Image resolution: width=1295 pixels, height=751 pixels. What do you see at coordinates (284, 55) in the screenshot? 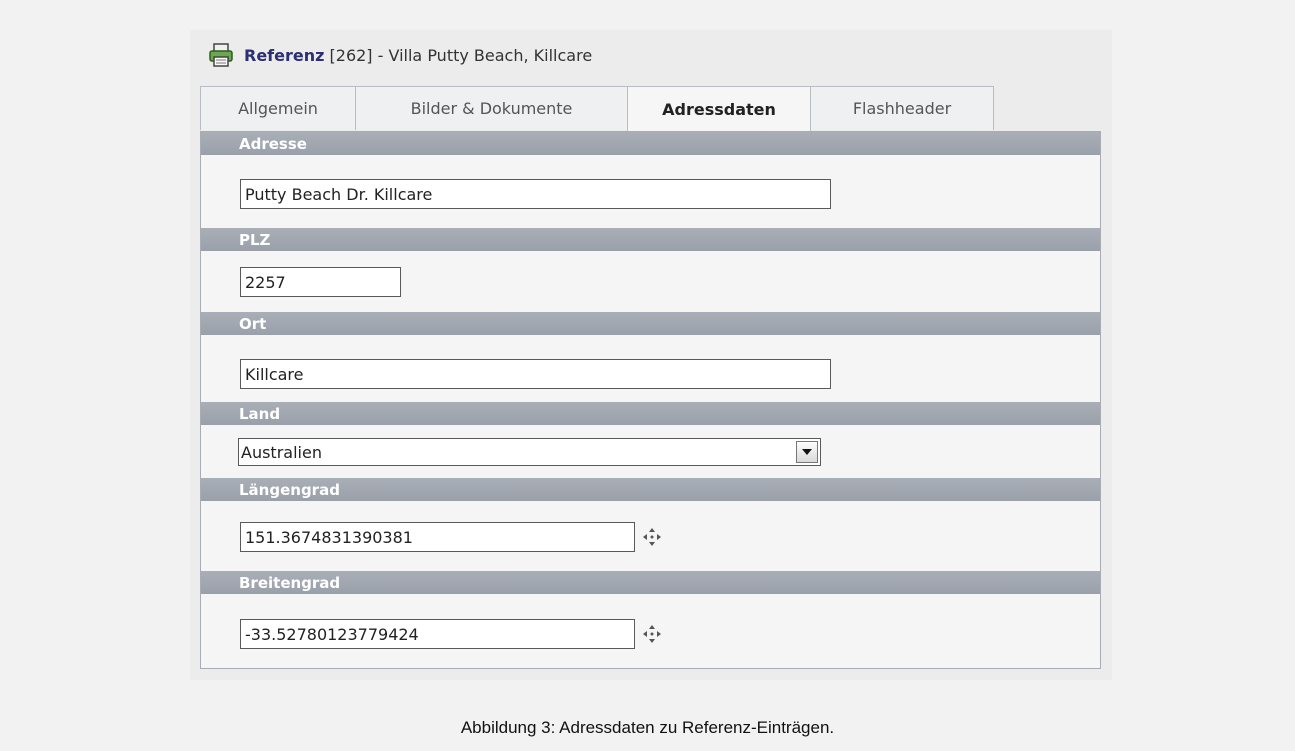
I see `title-strong: Referenz` at bounding box center [284, 55].